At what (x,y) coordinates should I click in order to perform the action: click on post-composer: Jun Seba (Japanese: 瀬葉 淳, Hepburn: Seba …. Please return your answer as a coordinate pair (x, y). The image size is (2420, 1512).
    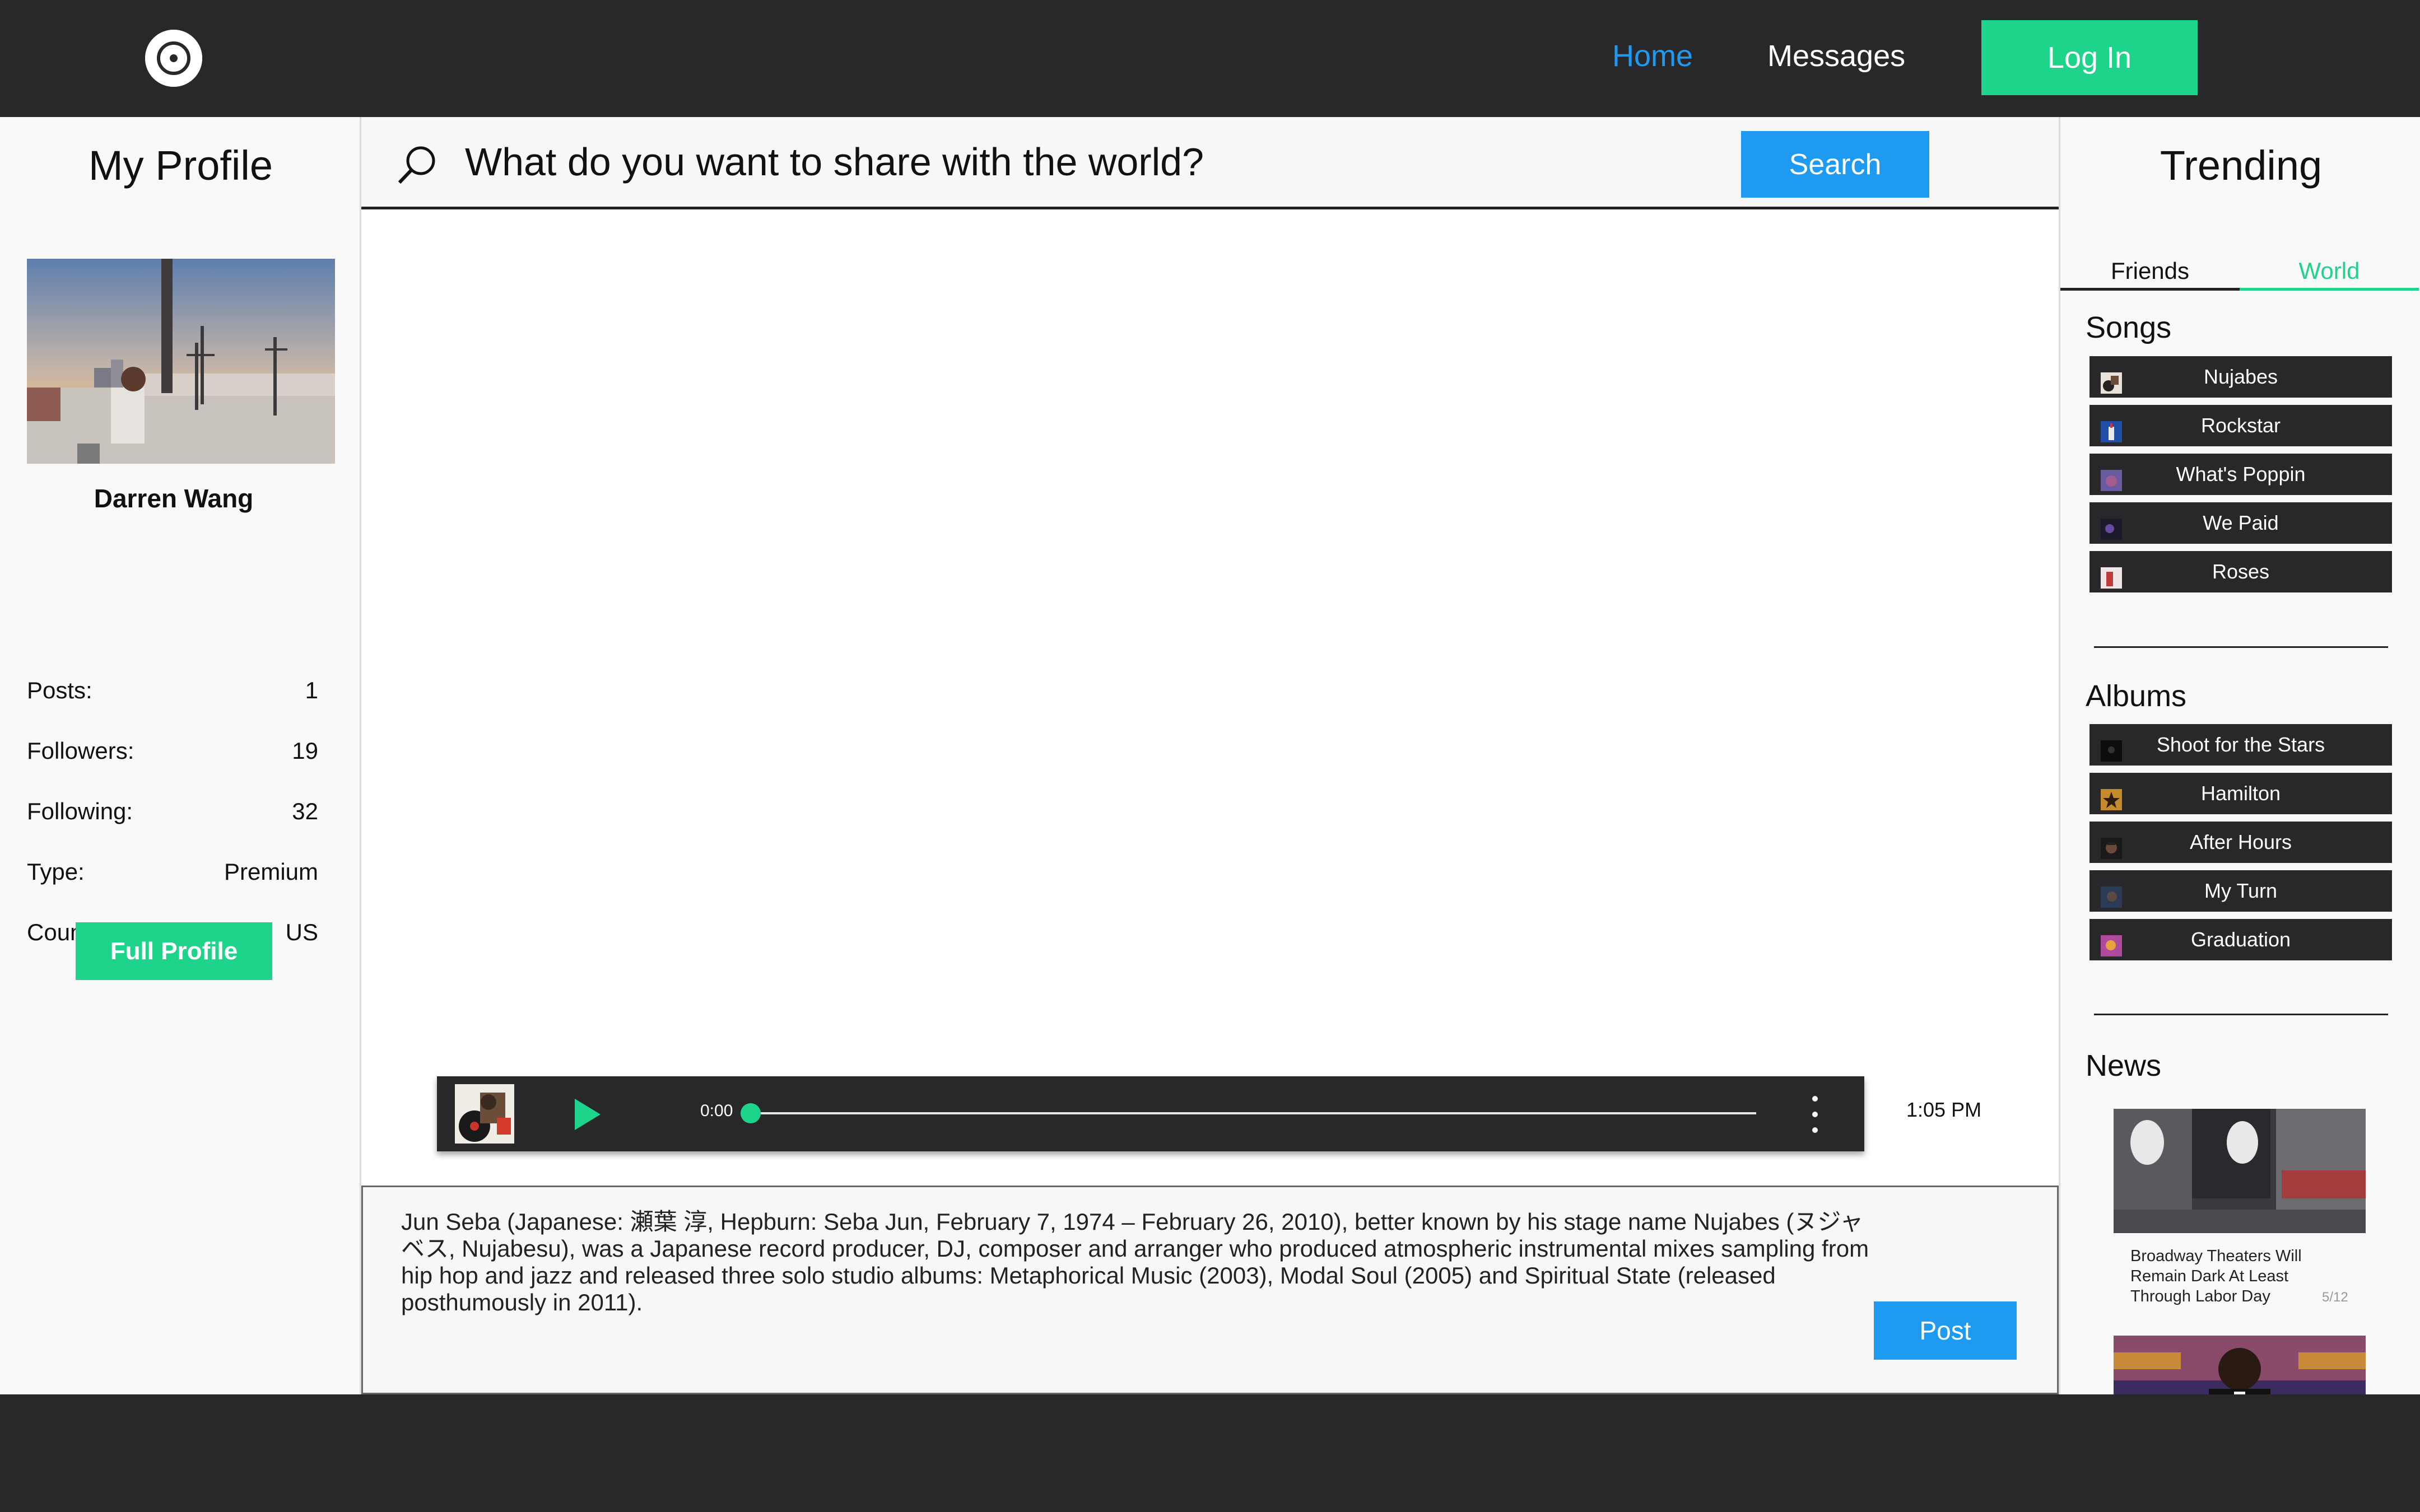
    Looking at the image, I should click on (1210, 1290).